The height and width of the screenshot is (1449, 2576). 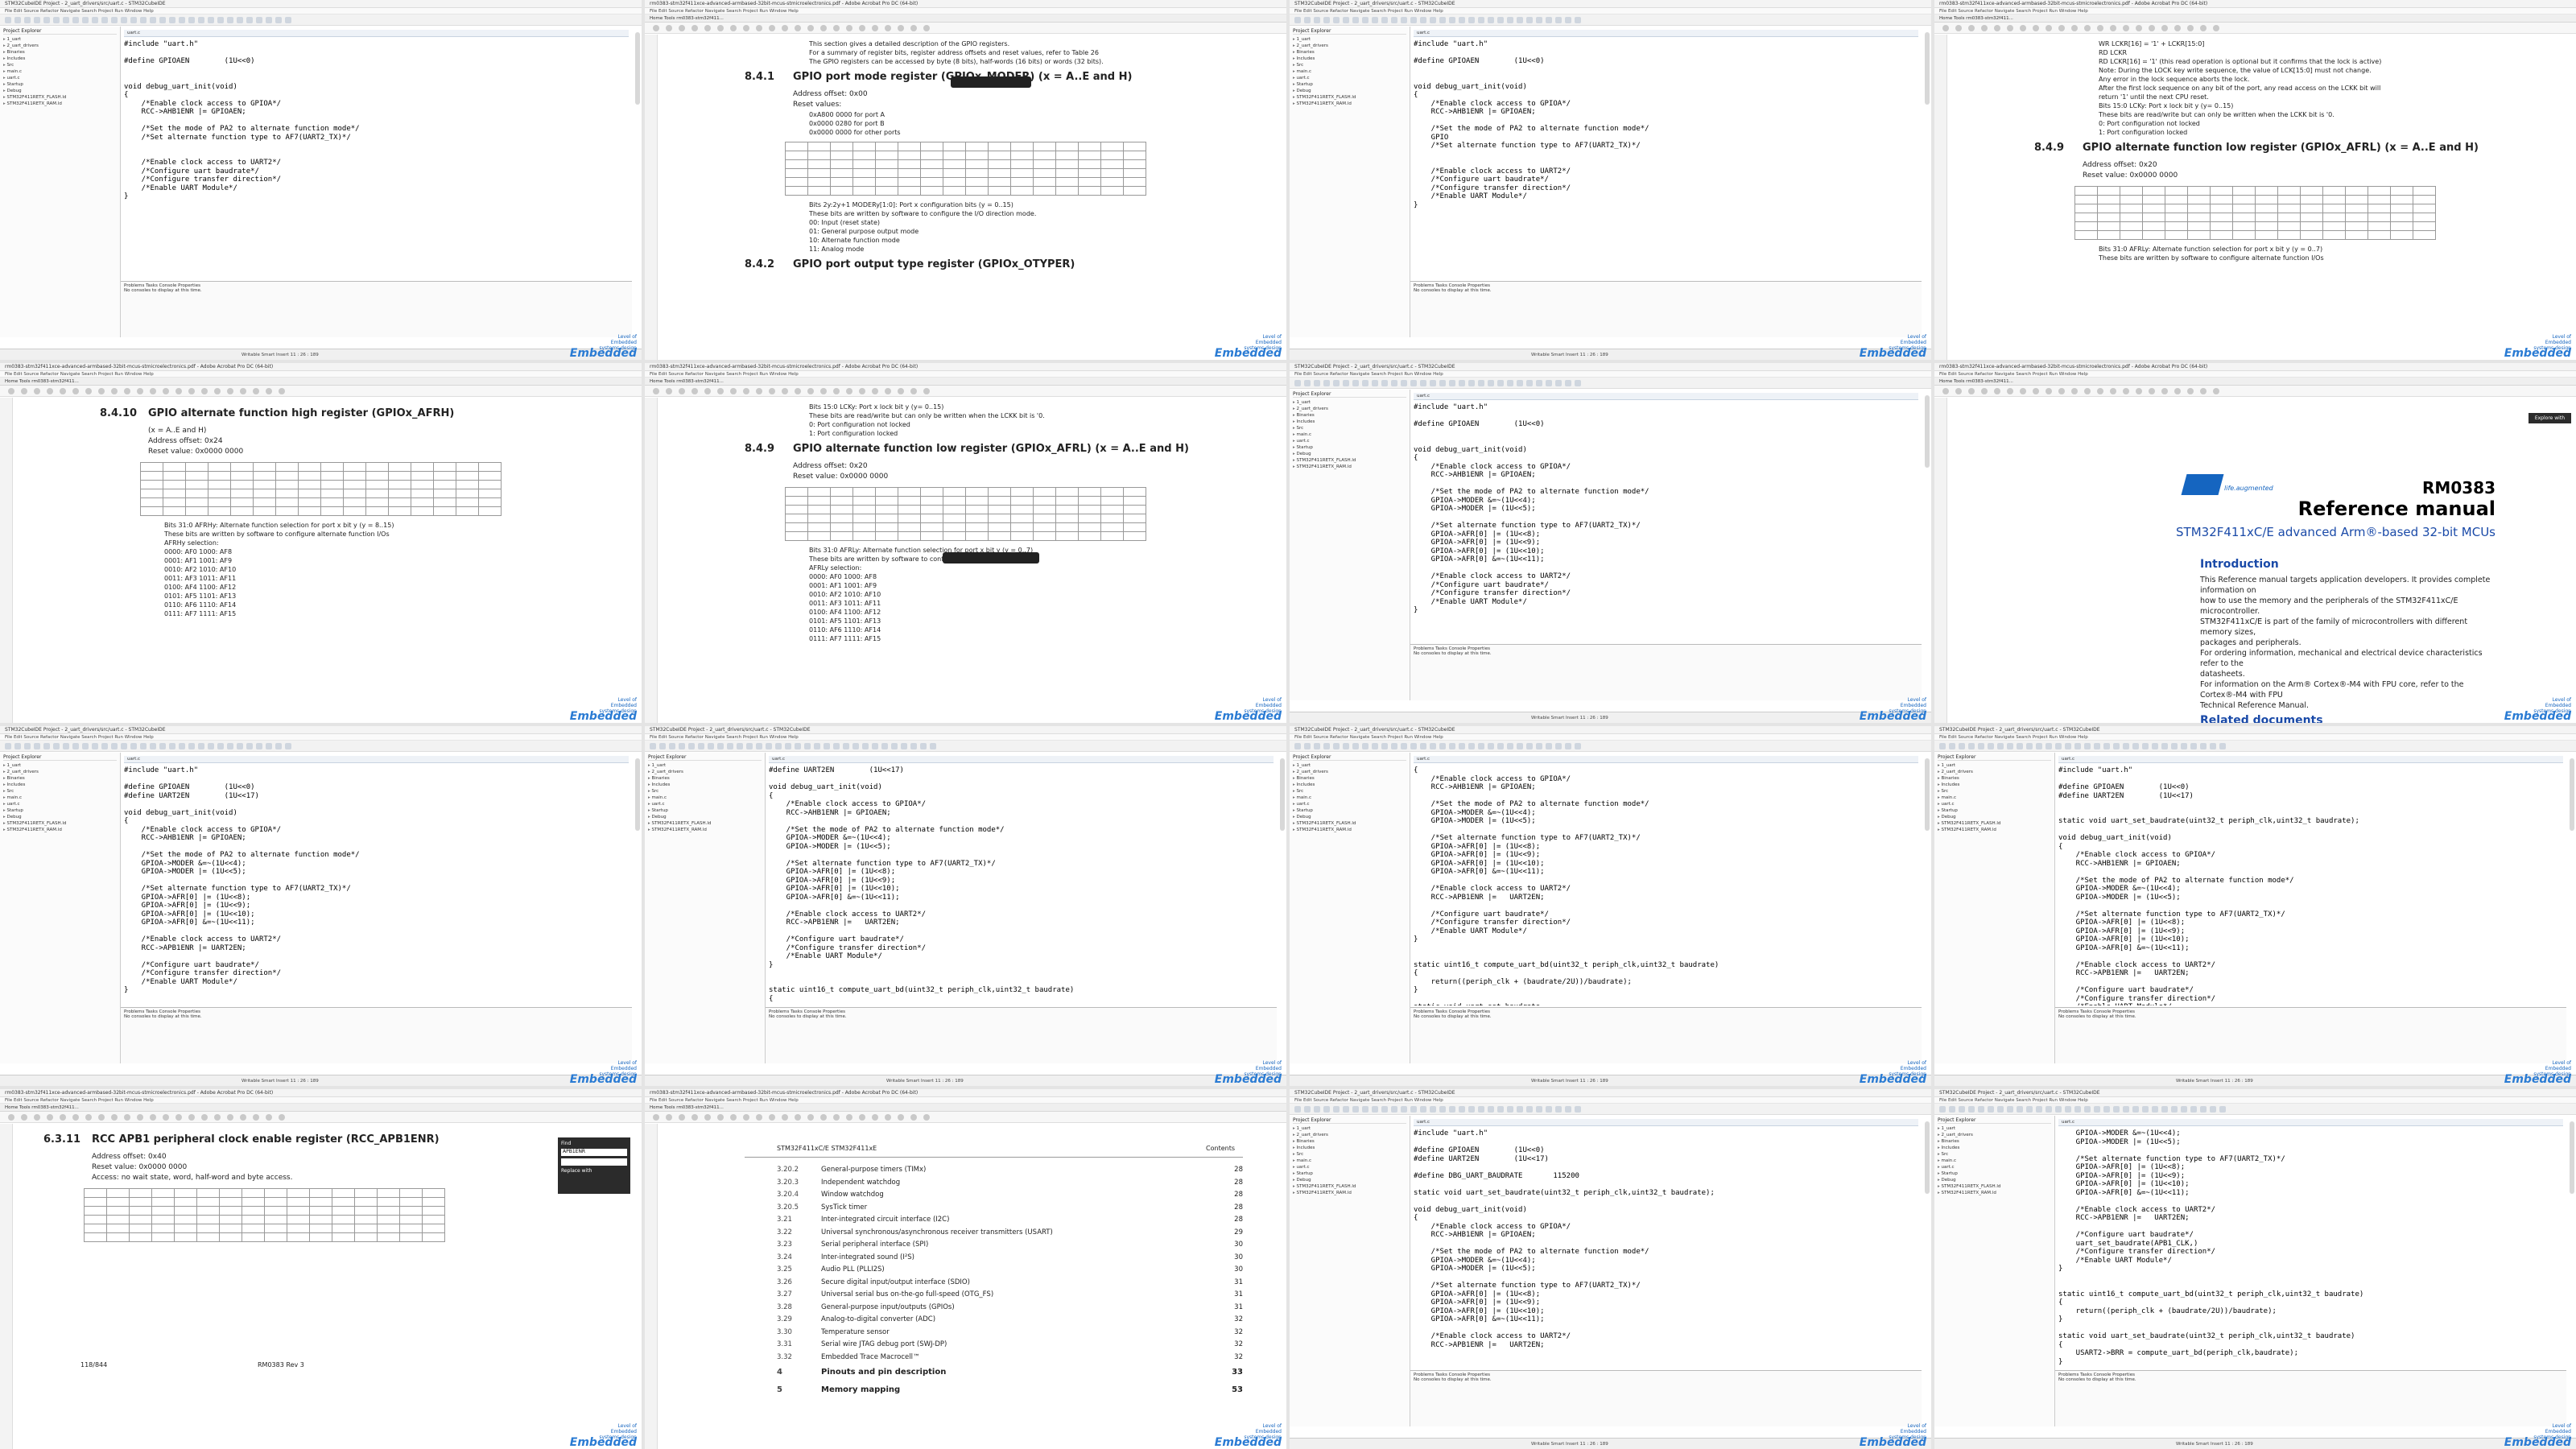 I want to click on toc-row: 3.30 Temperature sensor 32, so click(x=1010, y=1333).